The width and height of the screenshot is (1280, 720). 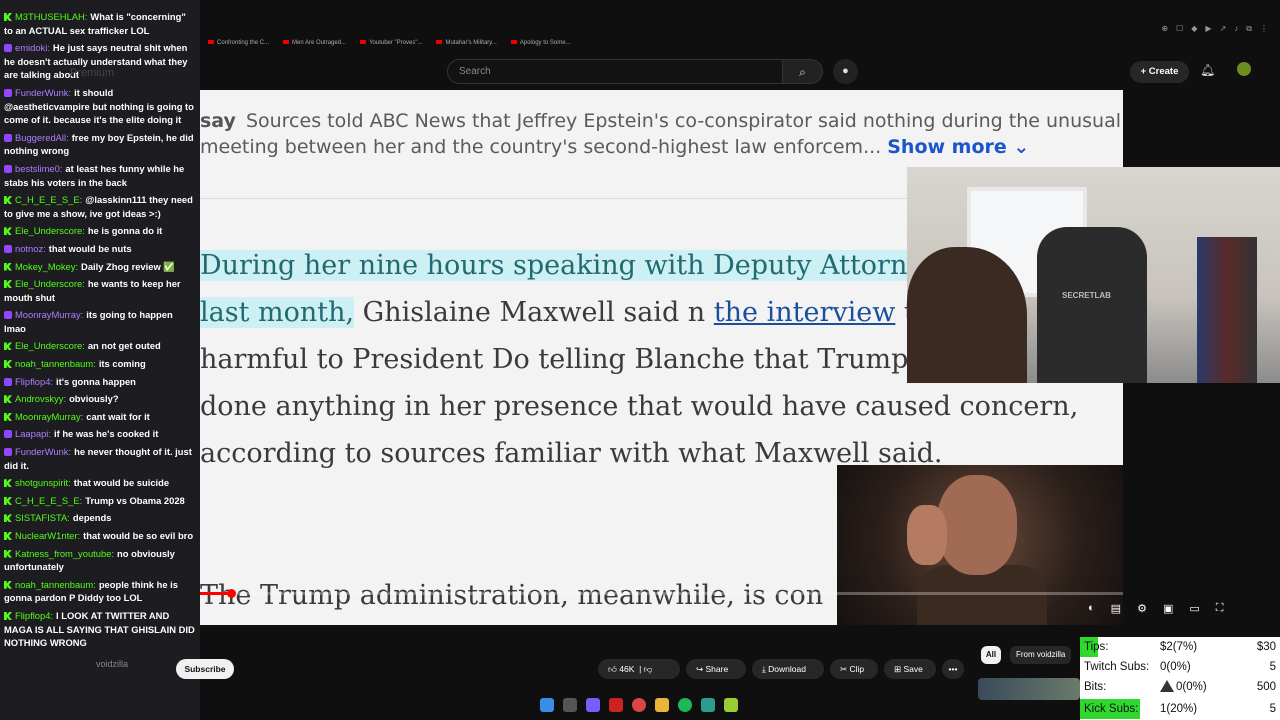 I want to click on chat-message: MoonrayMurray: cant wait for it, so click(x=100, y=417).